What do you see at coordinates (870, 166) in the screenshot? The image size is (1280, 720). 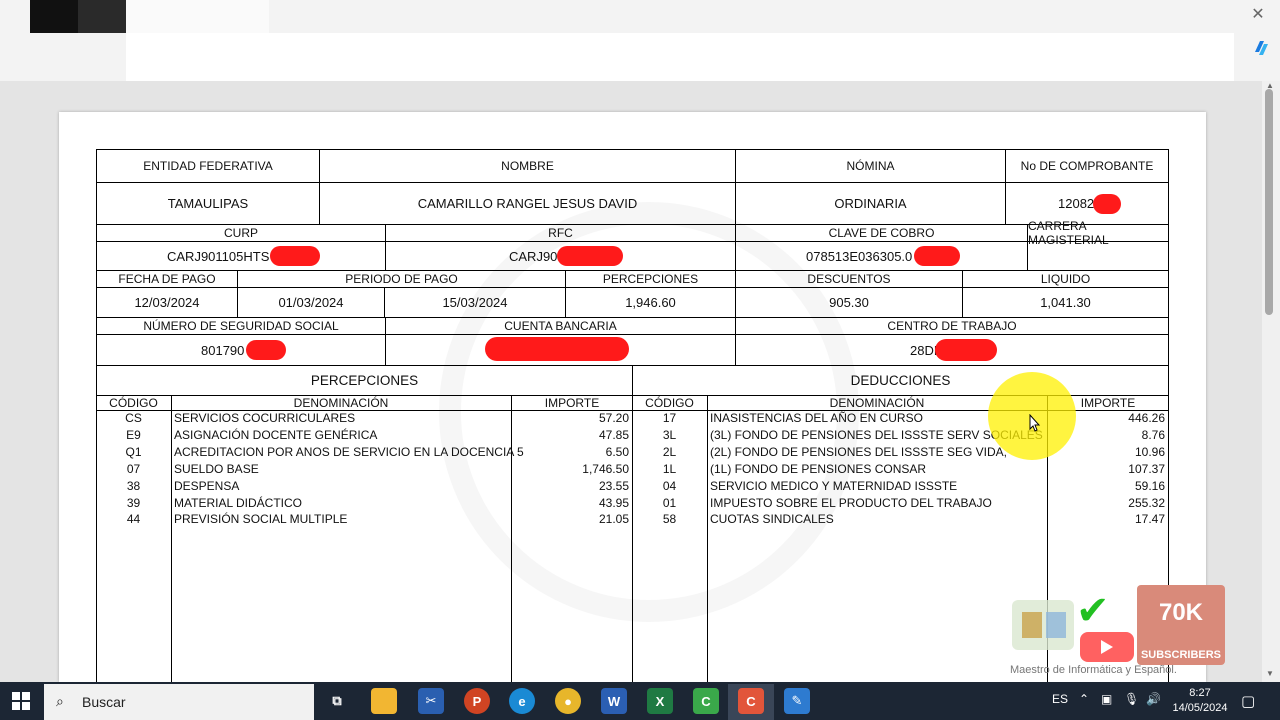 I see `hdr-nomina: NÓMINA` at bounding box center [870, 166].